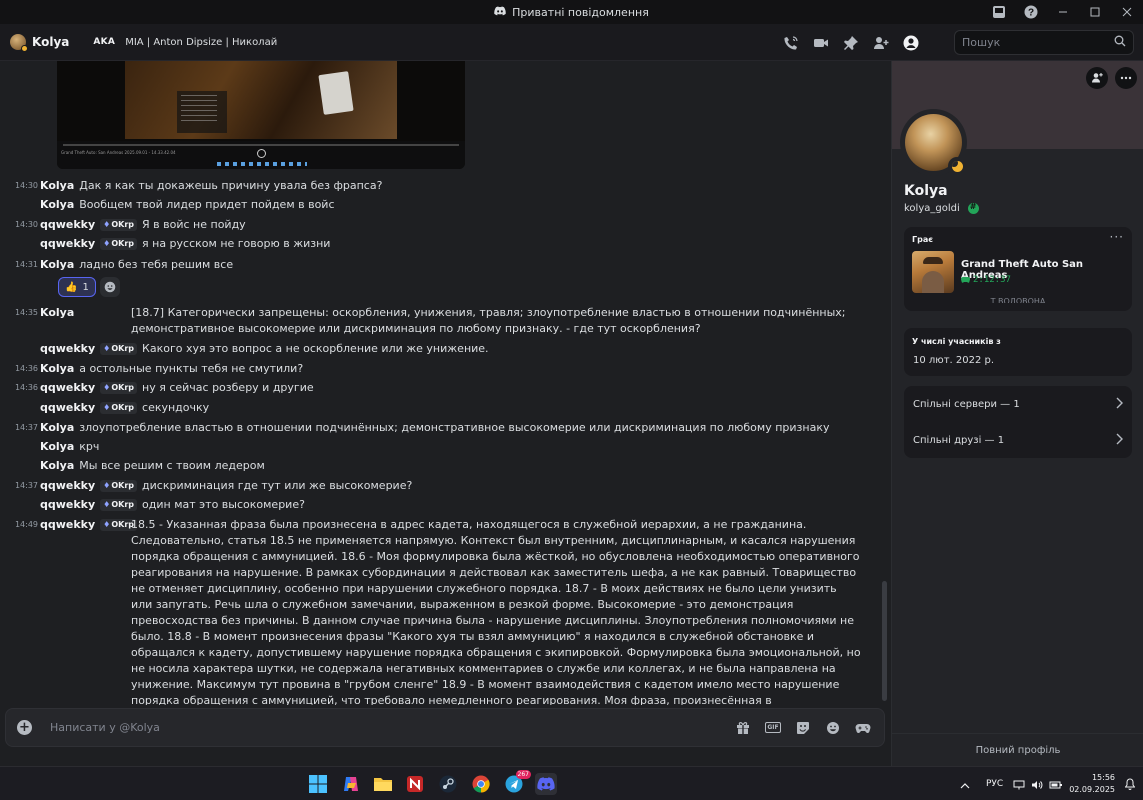 This screenshot has height=800, width=1143. I want to click on scrollbar, so click(884, 641).